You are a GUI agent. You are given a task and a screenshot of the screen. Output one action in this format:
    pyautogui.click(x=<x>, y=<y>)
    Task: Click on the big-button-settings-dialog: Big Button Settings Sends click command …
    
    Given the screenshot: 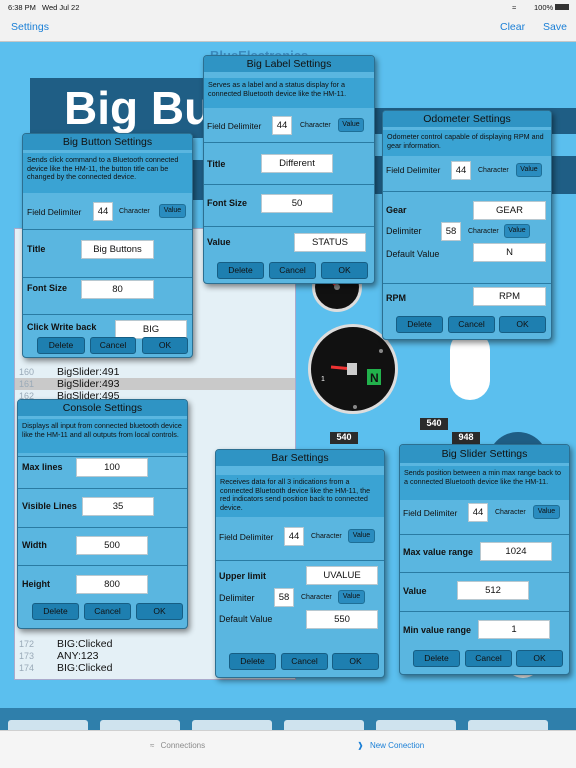 What is the action you would take?
    pyautogui.click(x=107, y=245)
    